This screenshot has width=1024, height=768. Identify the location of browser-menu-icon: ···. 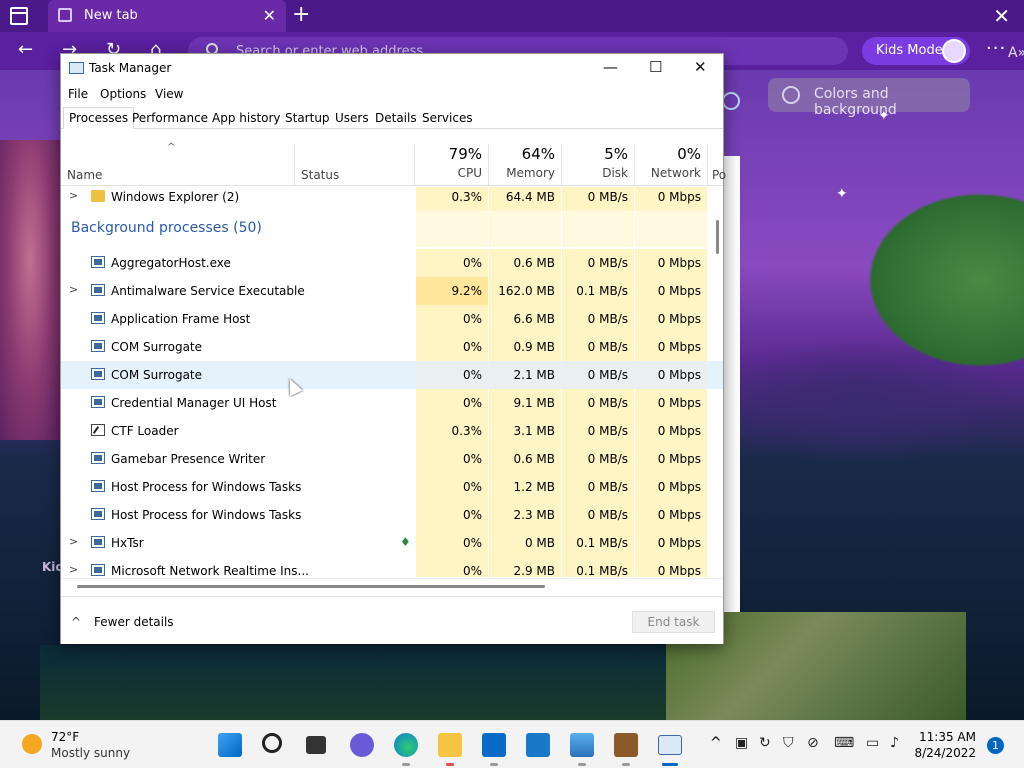
(996, 49).